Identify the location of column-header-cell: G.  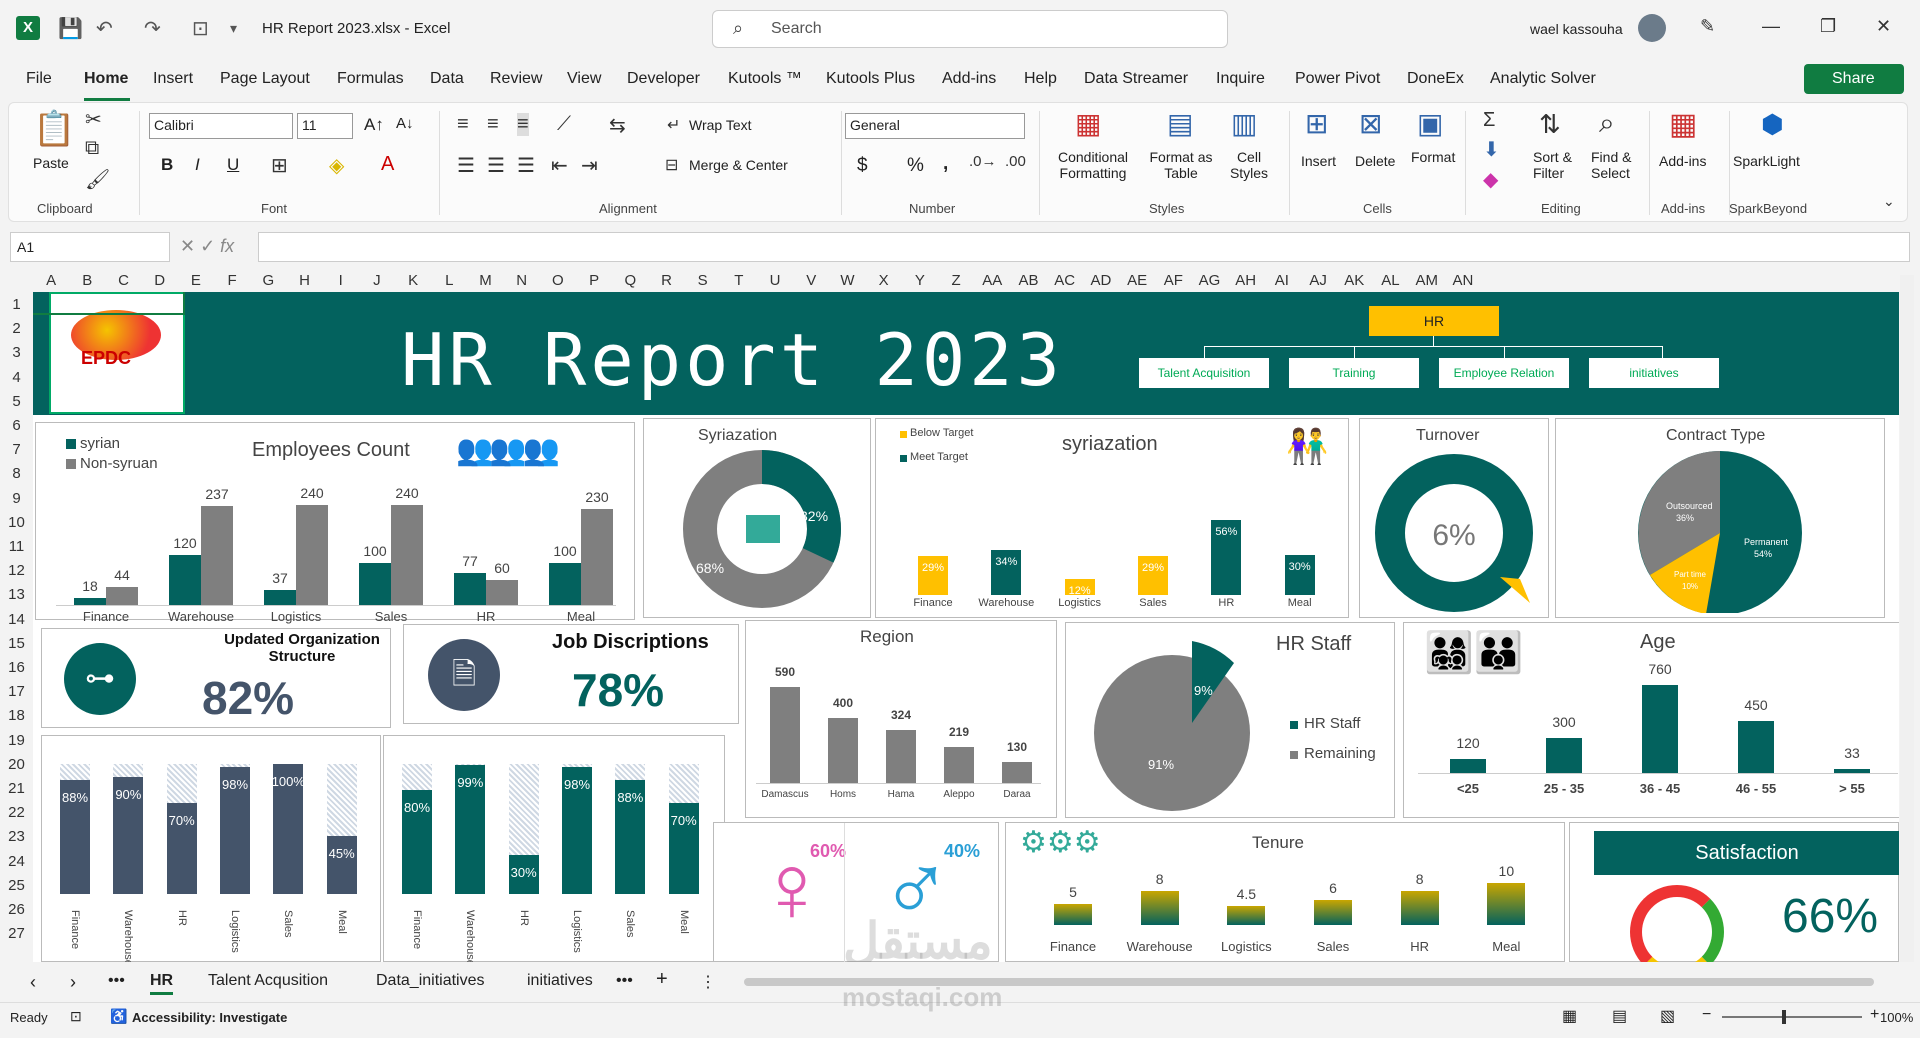
(268, 280).